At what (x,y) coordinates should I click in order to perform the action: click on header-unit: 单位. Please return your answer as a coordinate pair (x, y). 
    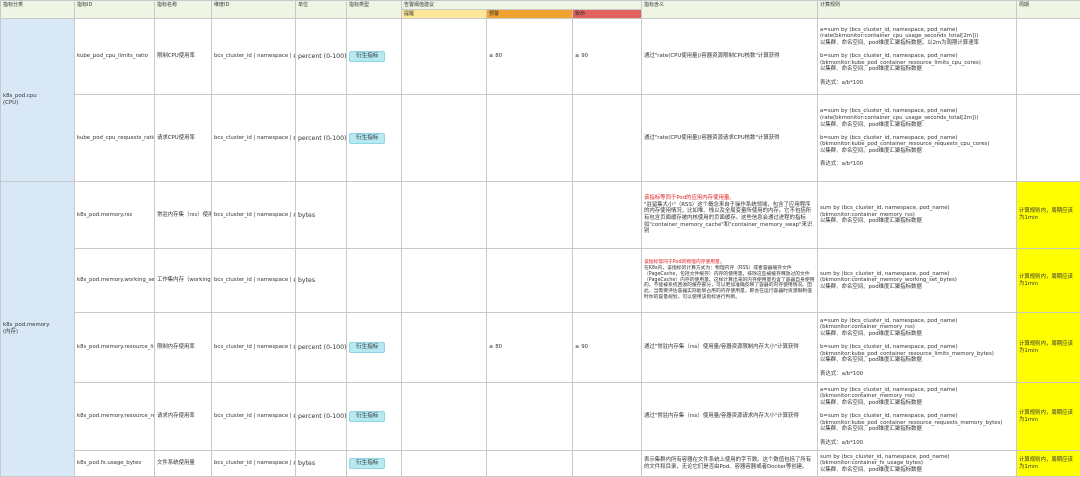
    Looking at the image, I should click on (321, 10).